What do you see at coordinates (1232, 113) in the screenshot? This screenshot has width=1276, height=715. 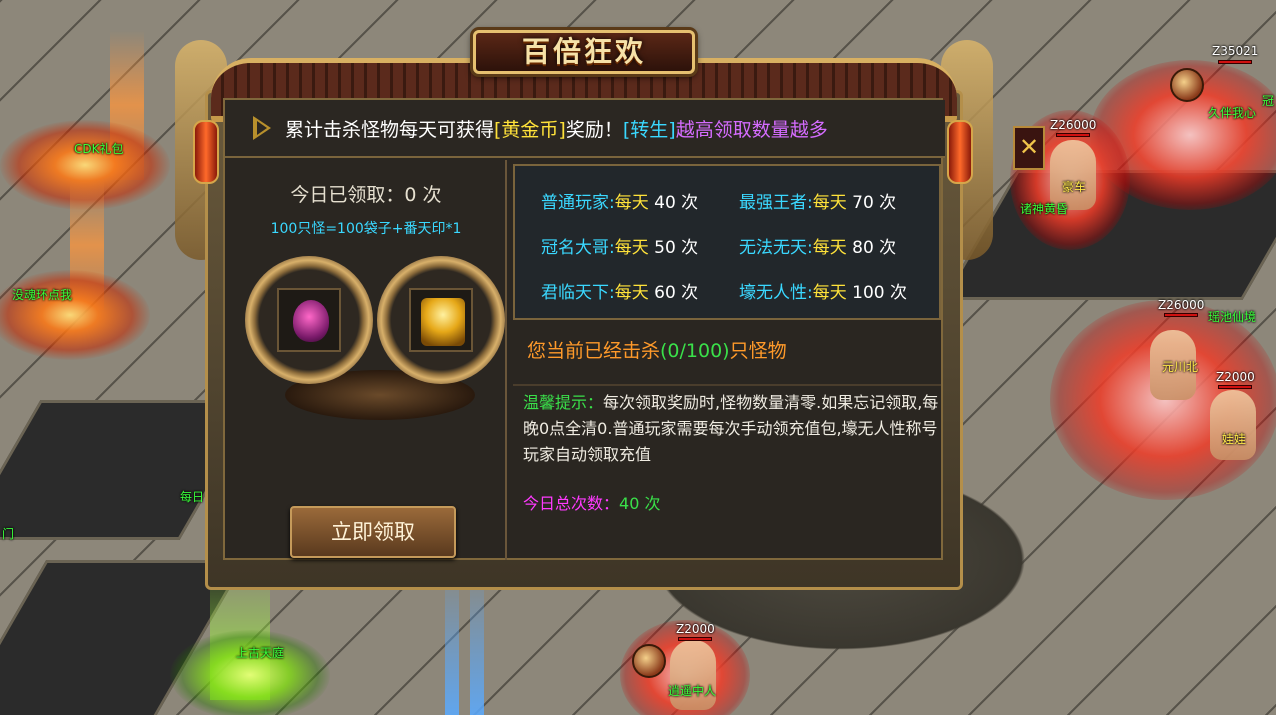 I see `player-name-label: 久伴我心` at bounding box center [1232, 113].